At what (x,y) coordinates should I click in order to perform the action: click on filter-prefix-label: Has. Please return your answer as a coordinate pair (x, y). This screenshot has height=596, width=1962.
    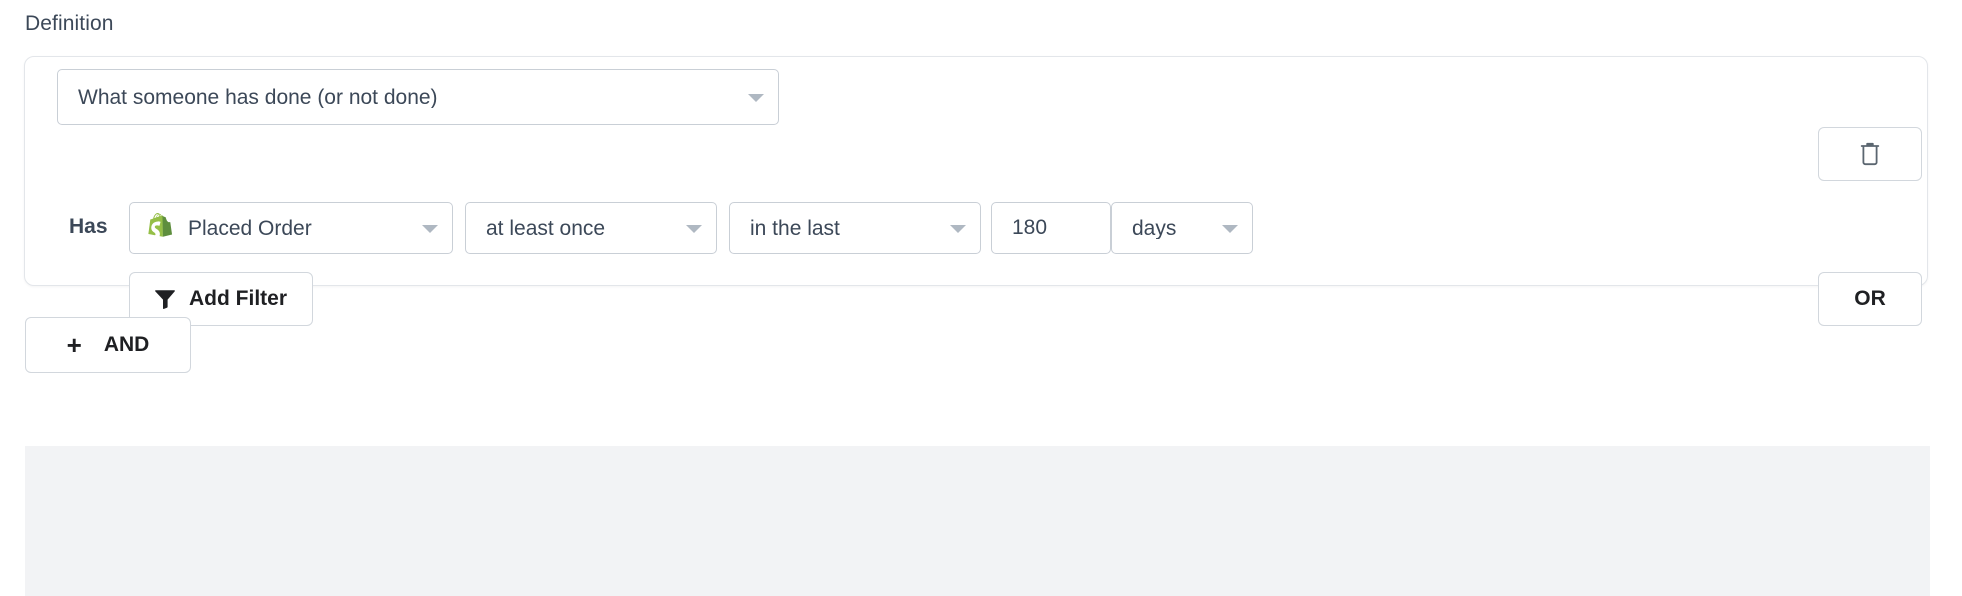
    Looking at the image, I should click on (88, 226).